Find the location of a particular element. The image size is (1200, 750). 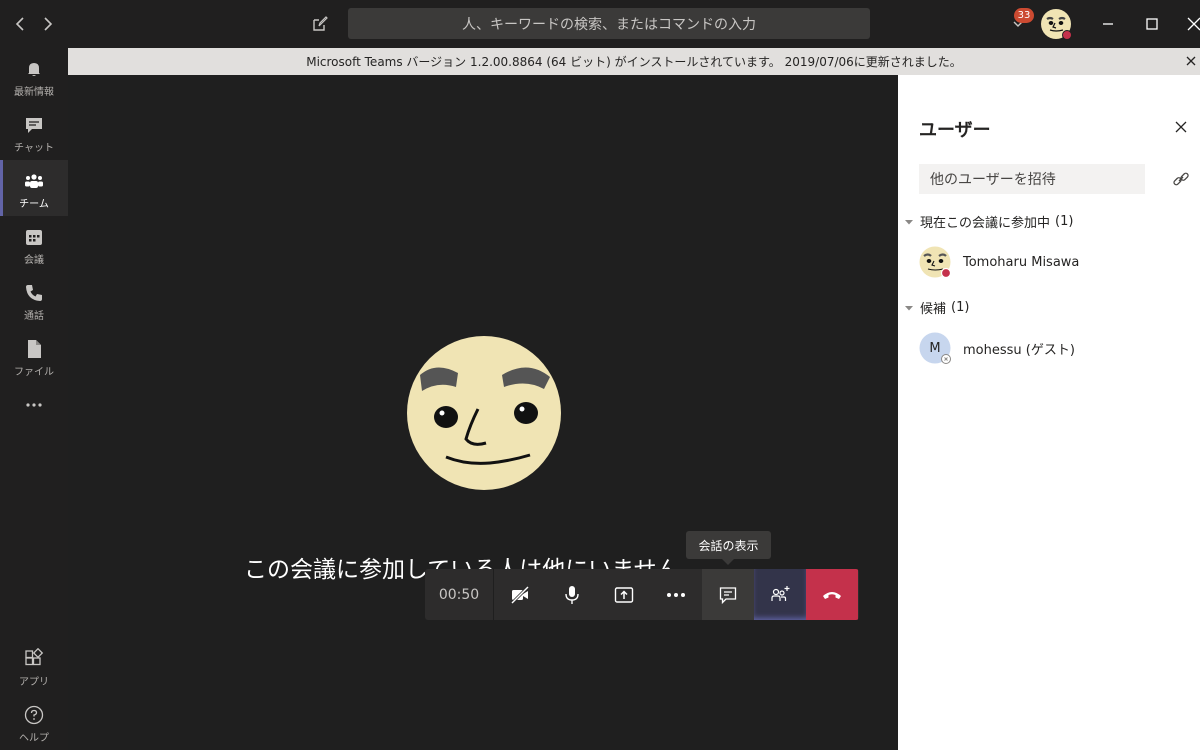

conversation-icon is located at coordinates (728, 595).